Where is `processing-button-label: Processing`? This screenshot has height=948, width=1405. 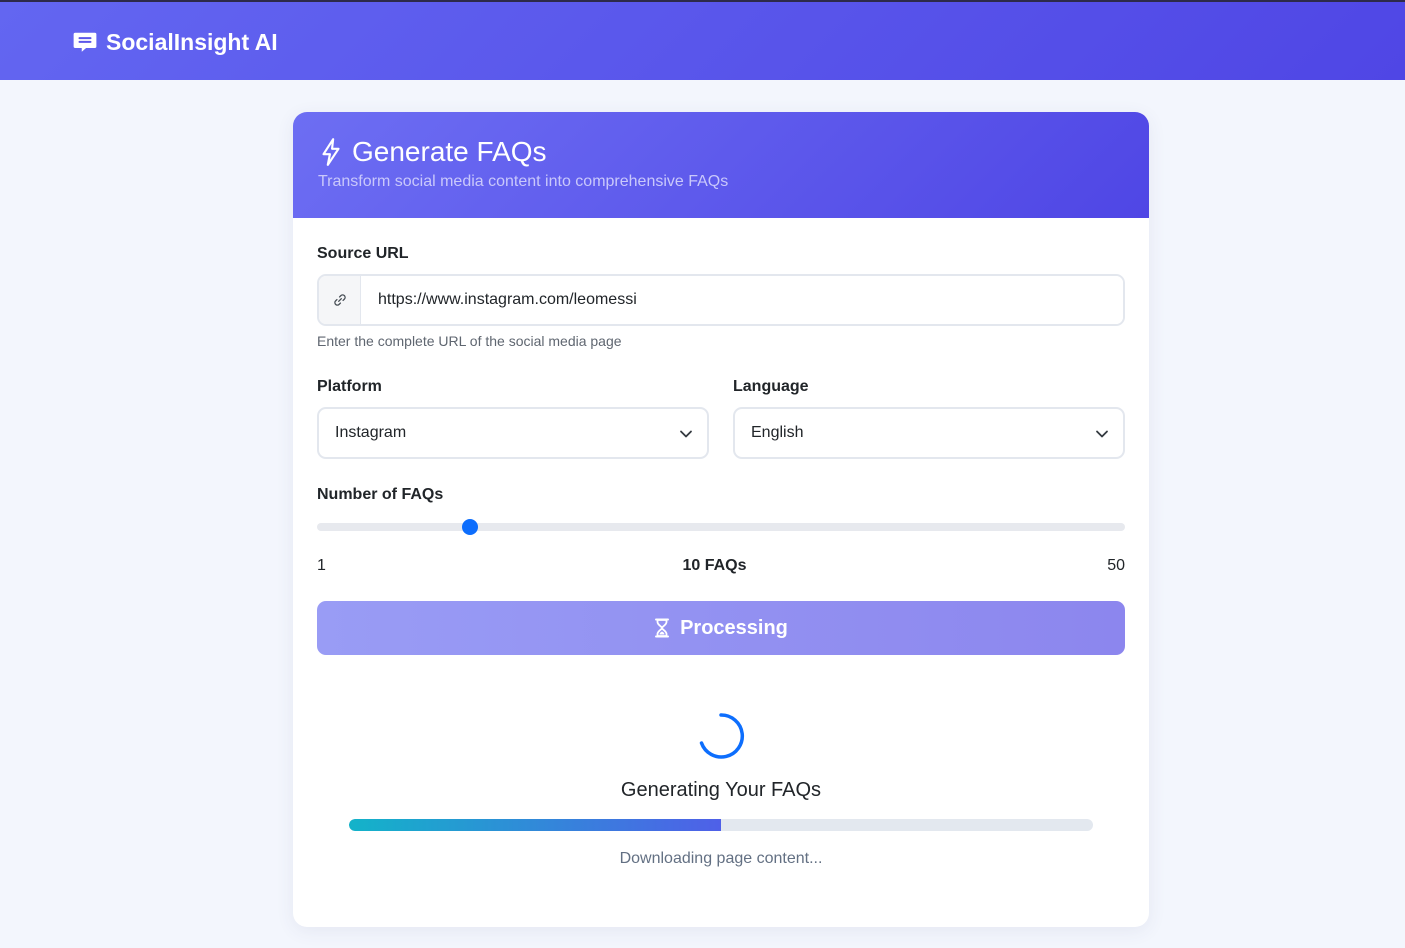 processing-button-label: Processing is located at coordinates (734, 627).